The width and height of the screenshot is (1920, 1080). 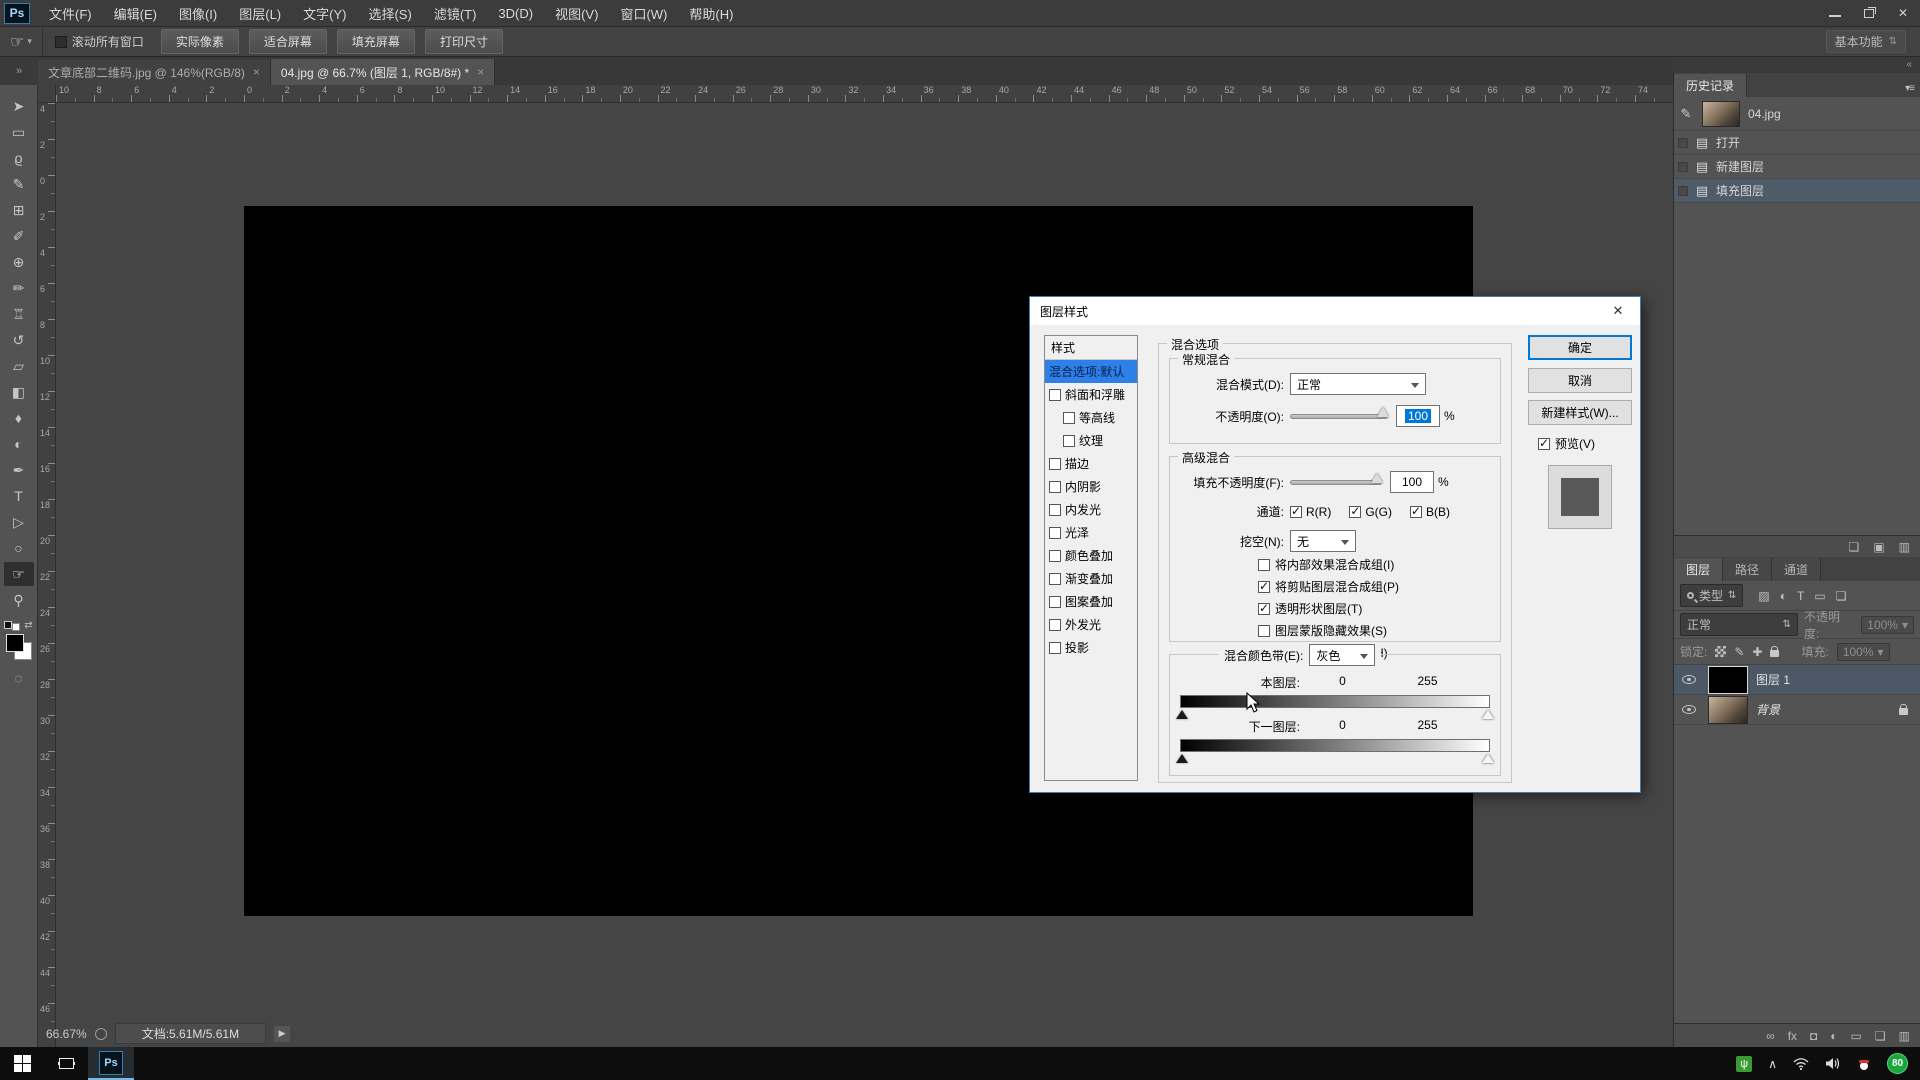 What do you see at coordinates (1091, 417) in the screenshot?
I see `style-item: 等高线` at bounding box center [1091, 417].